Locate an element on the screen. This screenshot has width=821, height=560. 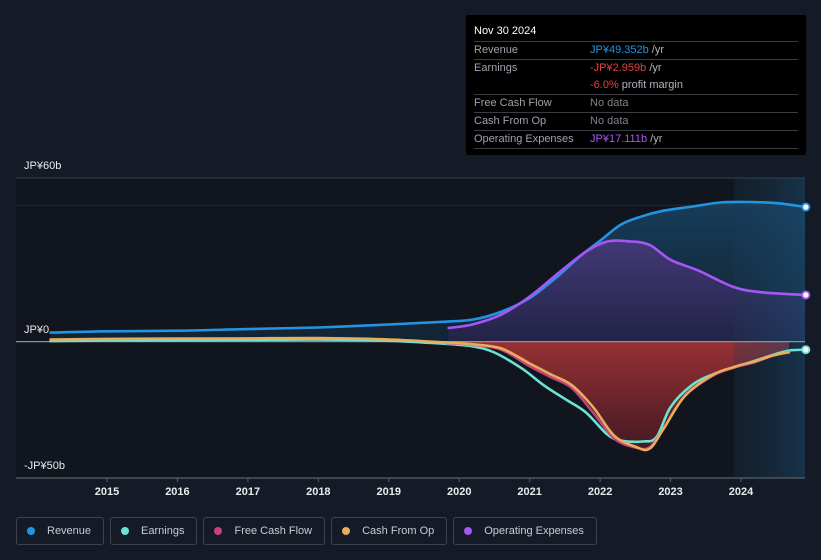
tooltip-row-operating-expenses: Operating Expenses JP¥17.111b /yr is located at coordinates (636, 140).